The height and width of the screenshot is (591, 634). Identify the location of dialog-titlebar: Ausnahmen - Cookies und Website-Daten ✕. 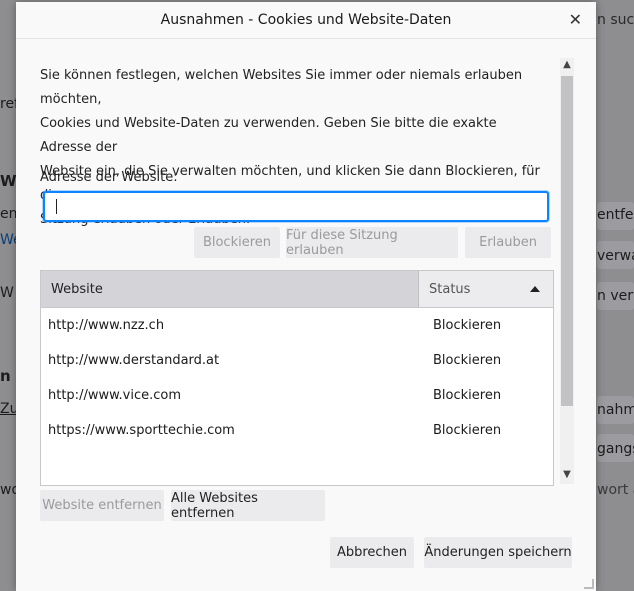
(306, 20).